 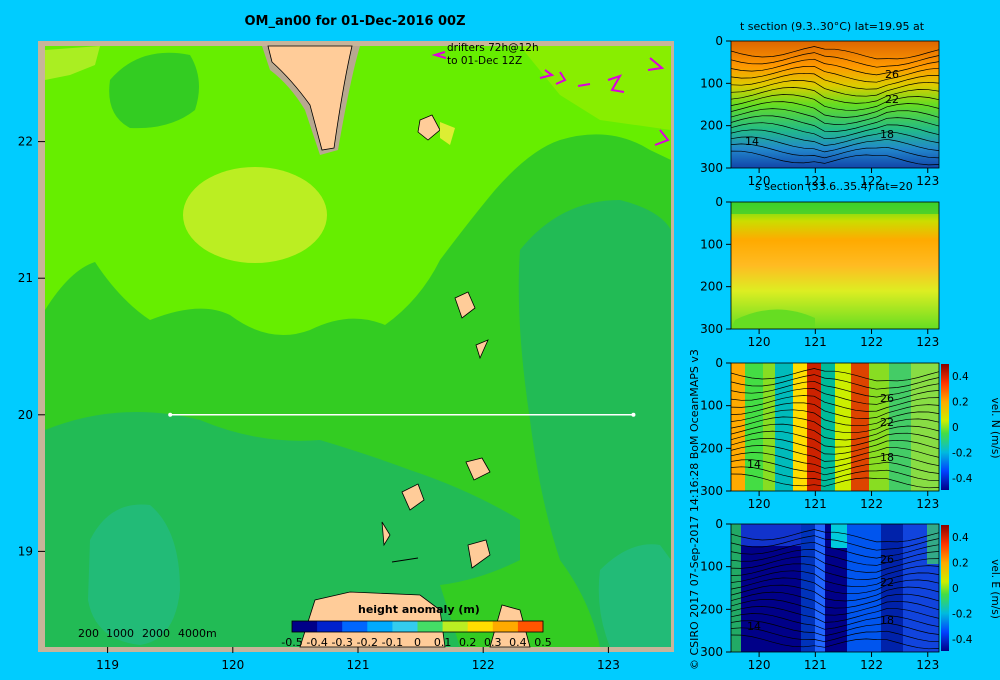 What do you see at coordinates (493, 48) in the screenshot?
I see `drifter-note-line1: drifters 72h@12h` at bounding box center [493, 48].